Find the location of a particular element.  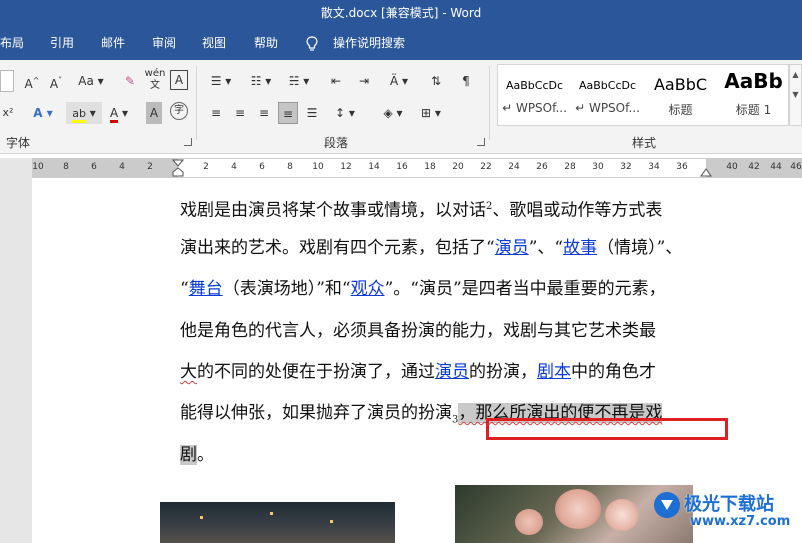

styles-scroll: ▲ ▼ is located at coordinates (795, 95).